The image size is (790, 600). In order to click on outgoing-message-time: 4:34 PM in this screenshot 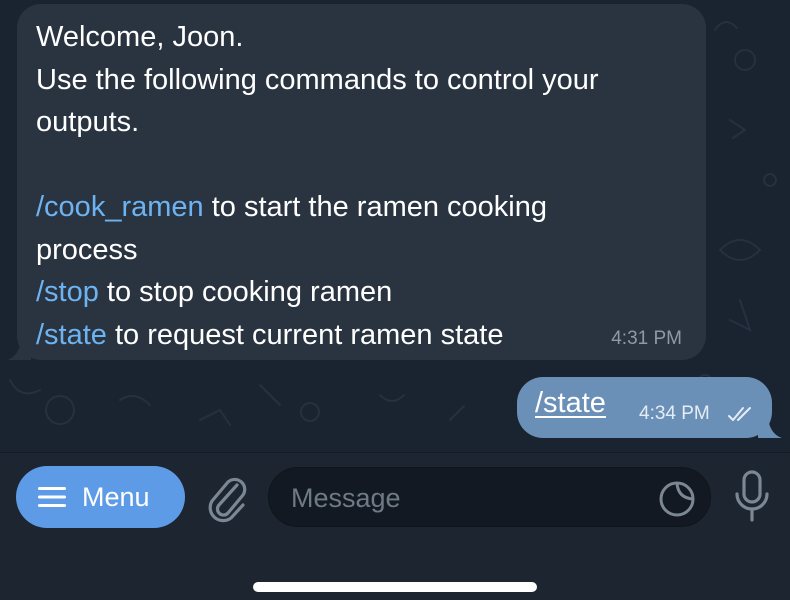, I will do `click(674, 413)`.